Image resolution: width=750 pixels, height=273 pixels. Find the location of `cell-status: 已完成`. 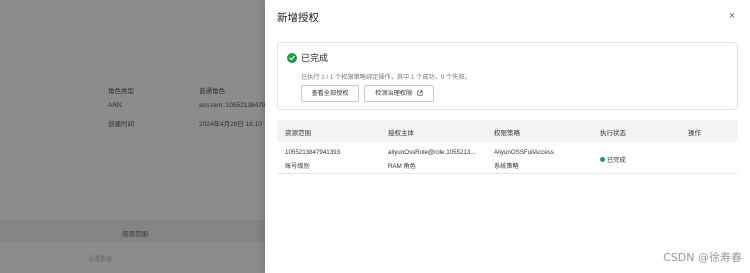

cell-status: 已完成 is located at coordinates (613, 159).